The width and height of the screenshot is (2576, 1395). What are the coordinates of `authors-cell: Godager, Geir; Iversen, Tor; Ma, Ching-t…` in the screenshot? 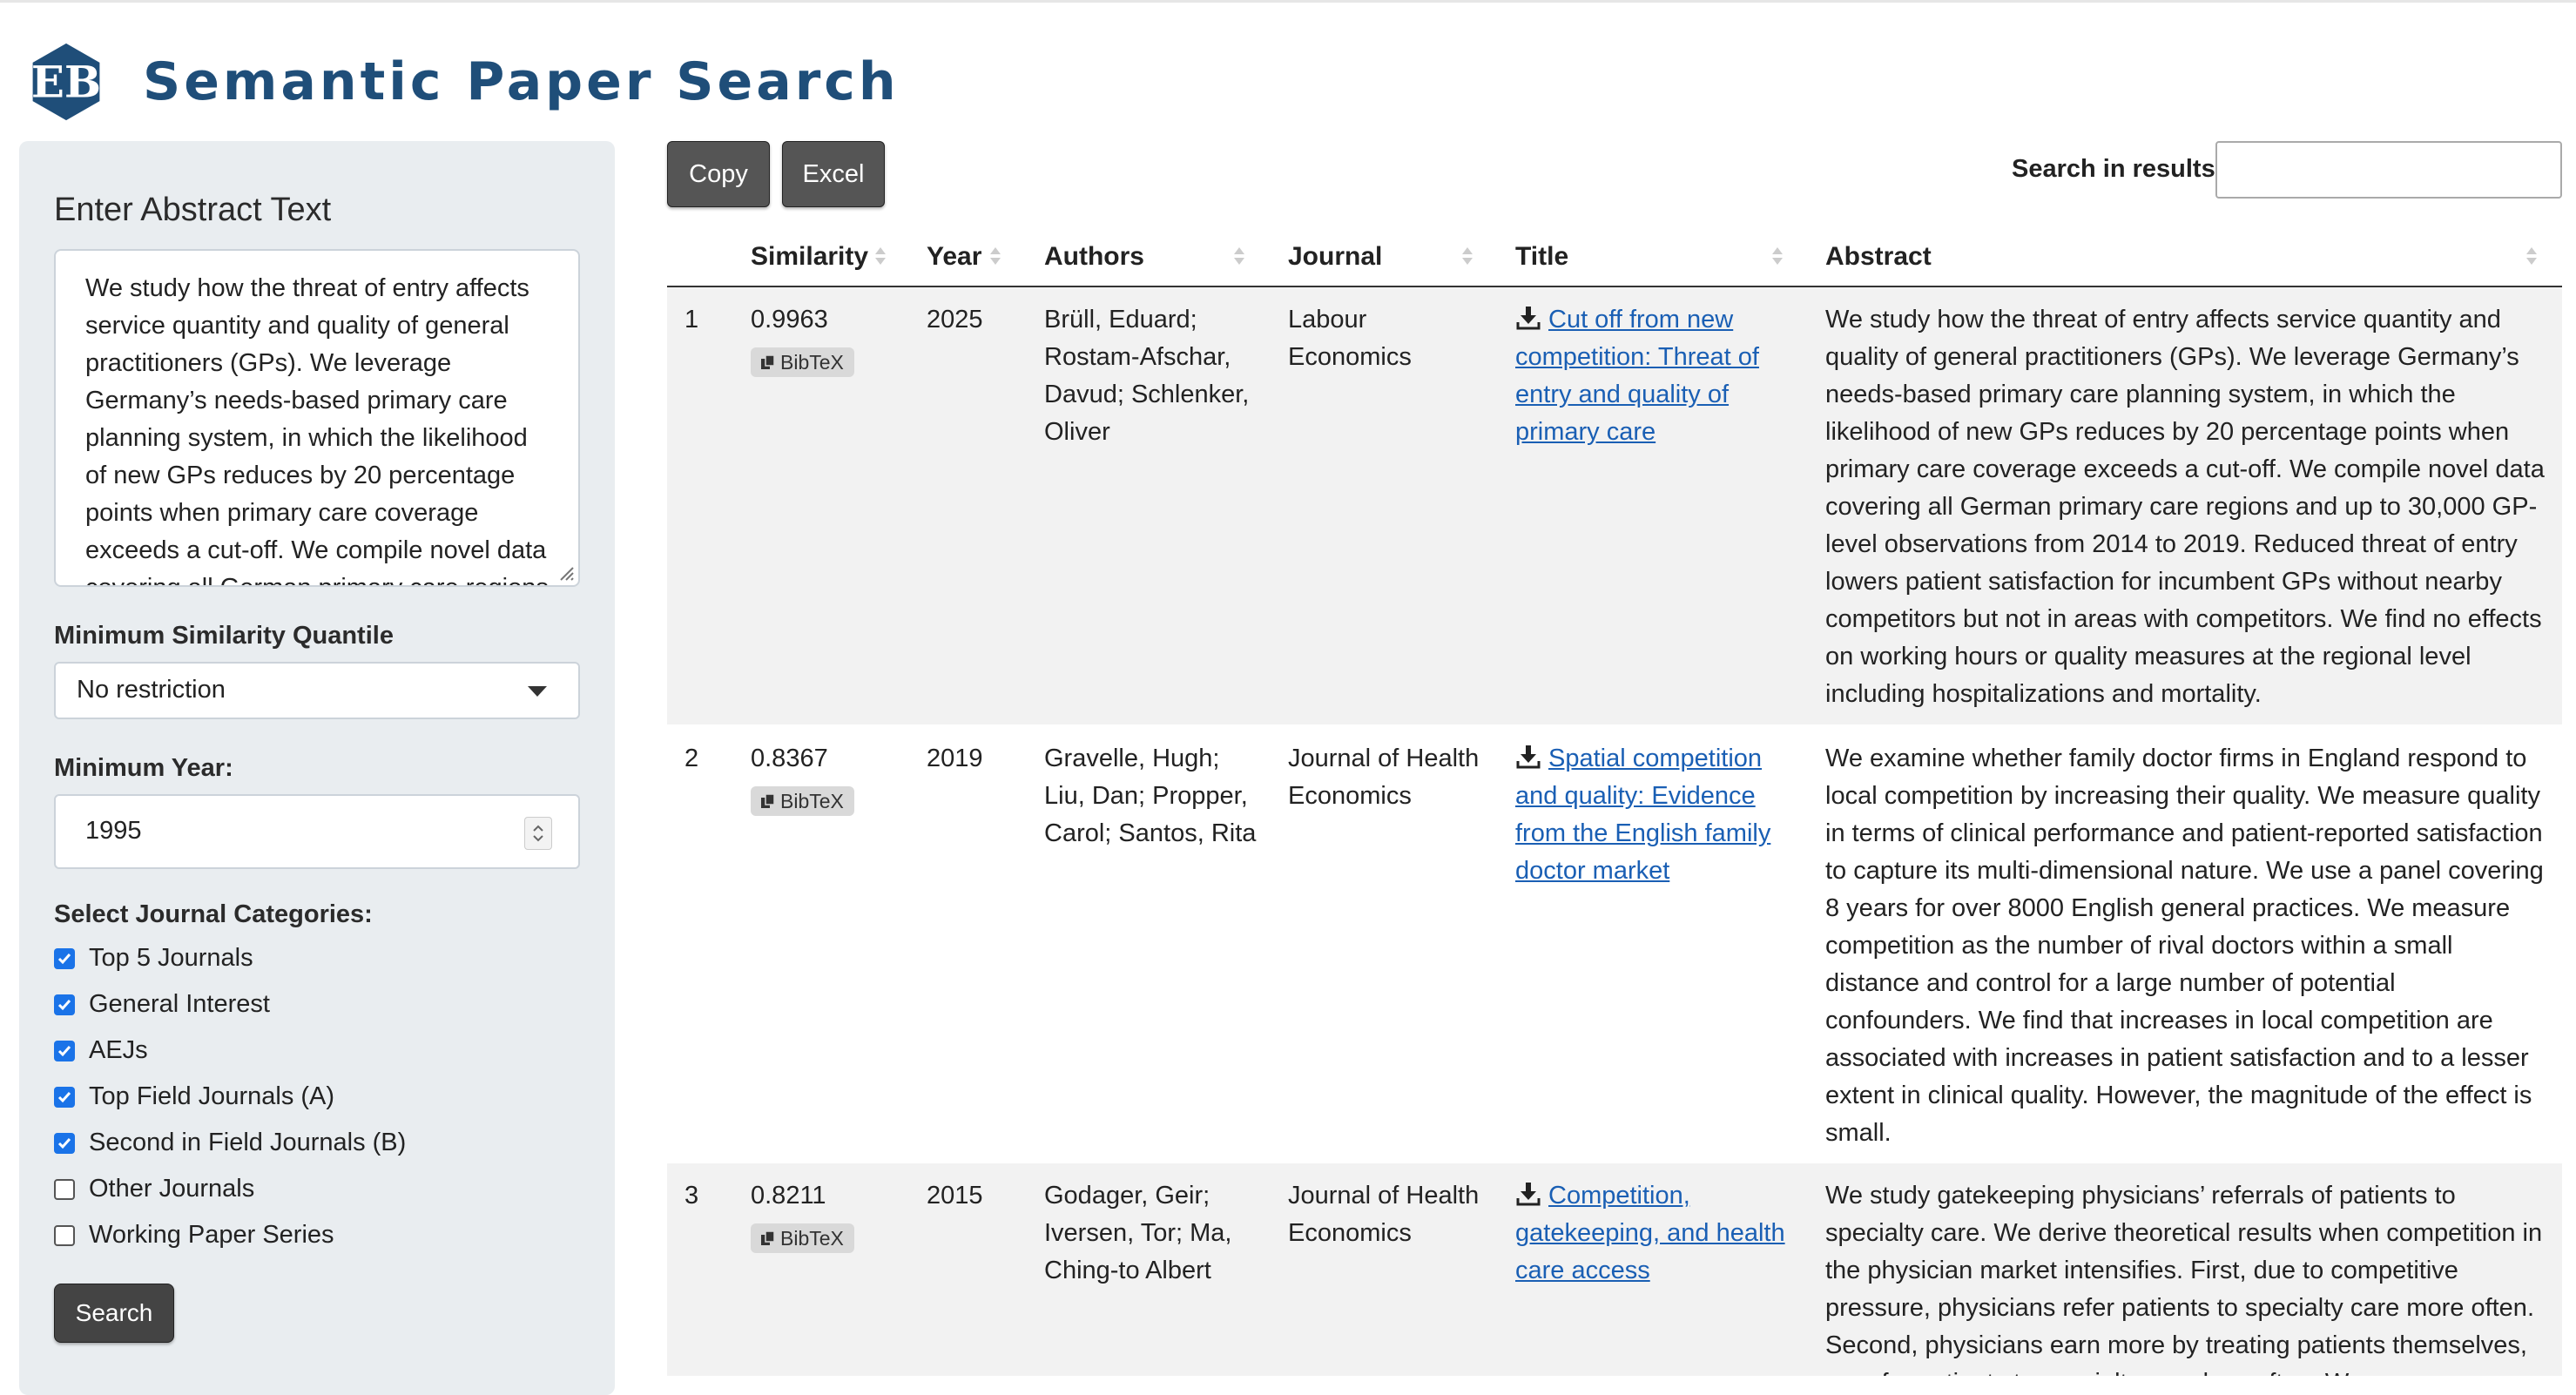 It's located at (1138, 1233).